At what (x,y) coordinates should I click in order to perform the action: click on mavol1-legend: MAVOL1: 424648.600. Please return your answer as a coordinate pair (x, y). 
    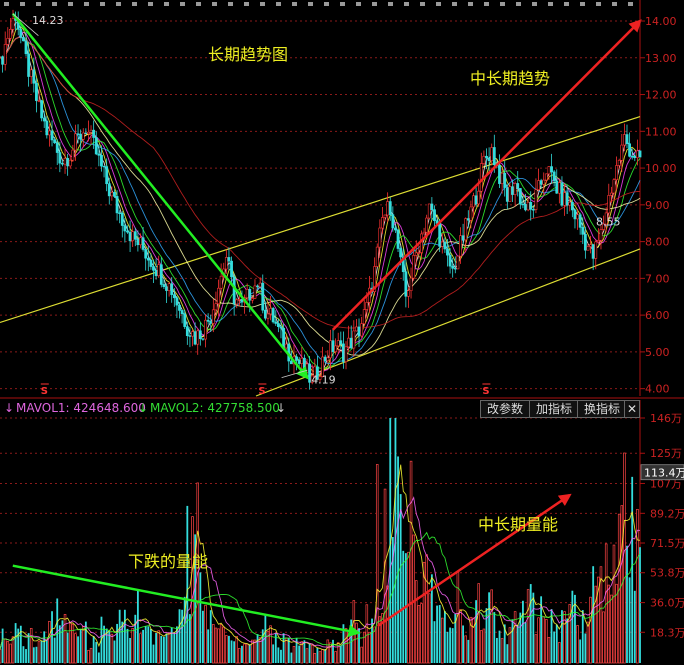
    Looking at the image, I should click on (81, 408).